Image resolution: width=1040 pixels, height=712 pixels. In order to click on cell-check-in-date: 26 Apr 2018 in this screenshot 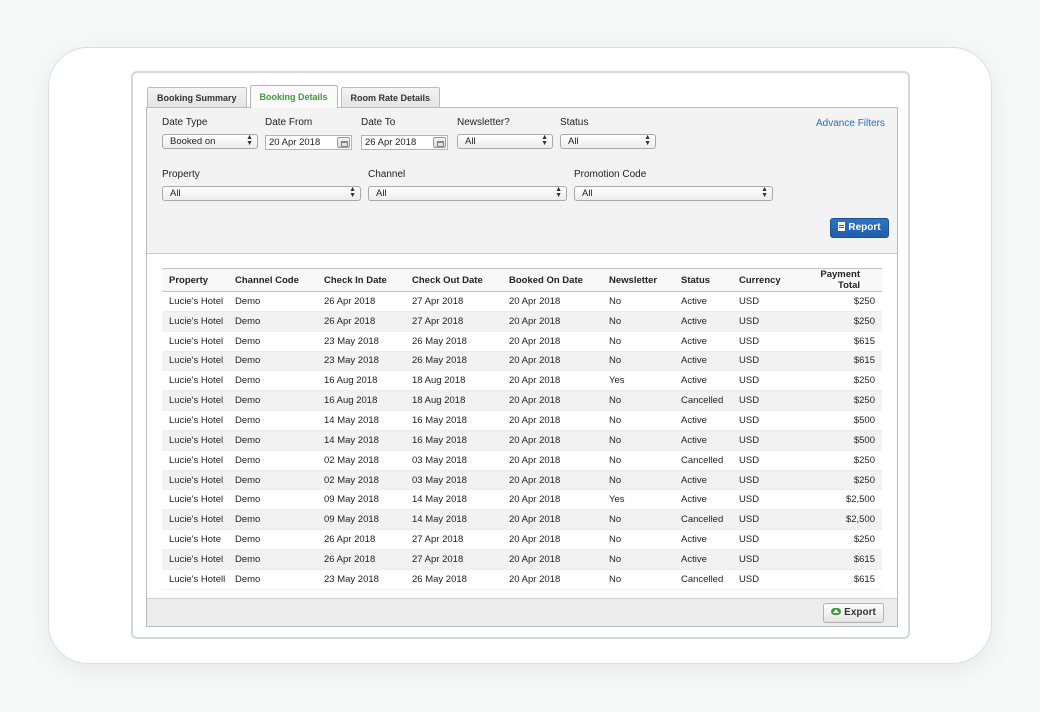, I will do `click(361, 559)`.